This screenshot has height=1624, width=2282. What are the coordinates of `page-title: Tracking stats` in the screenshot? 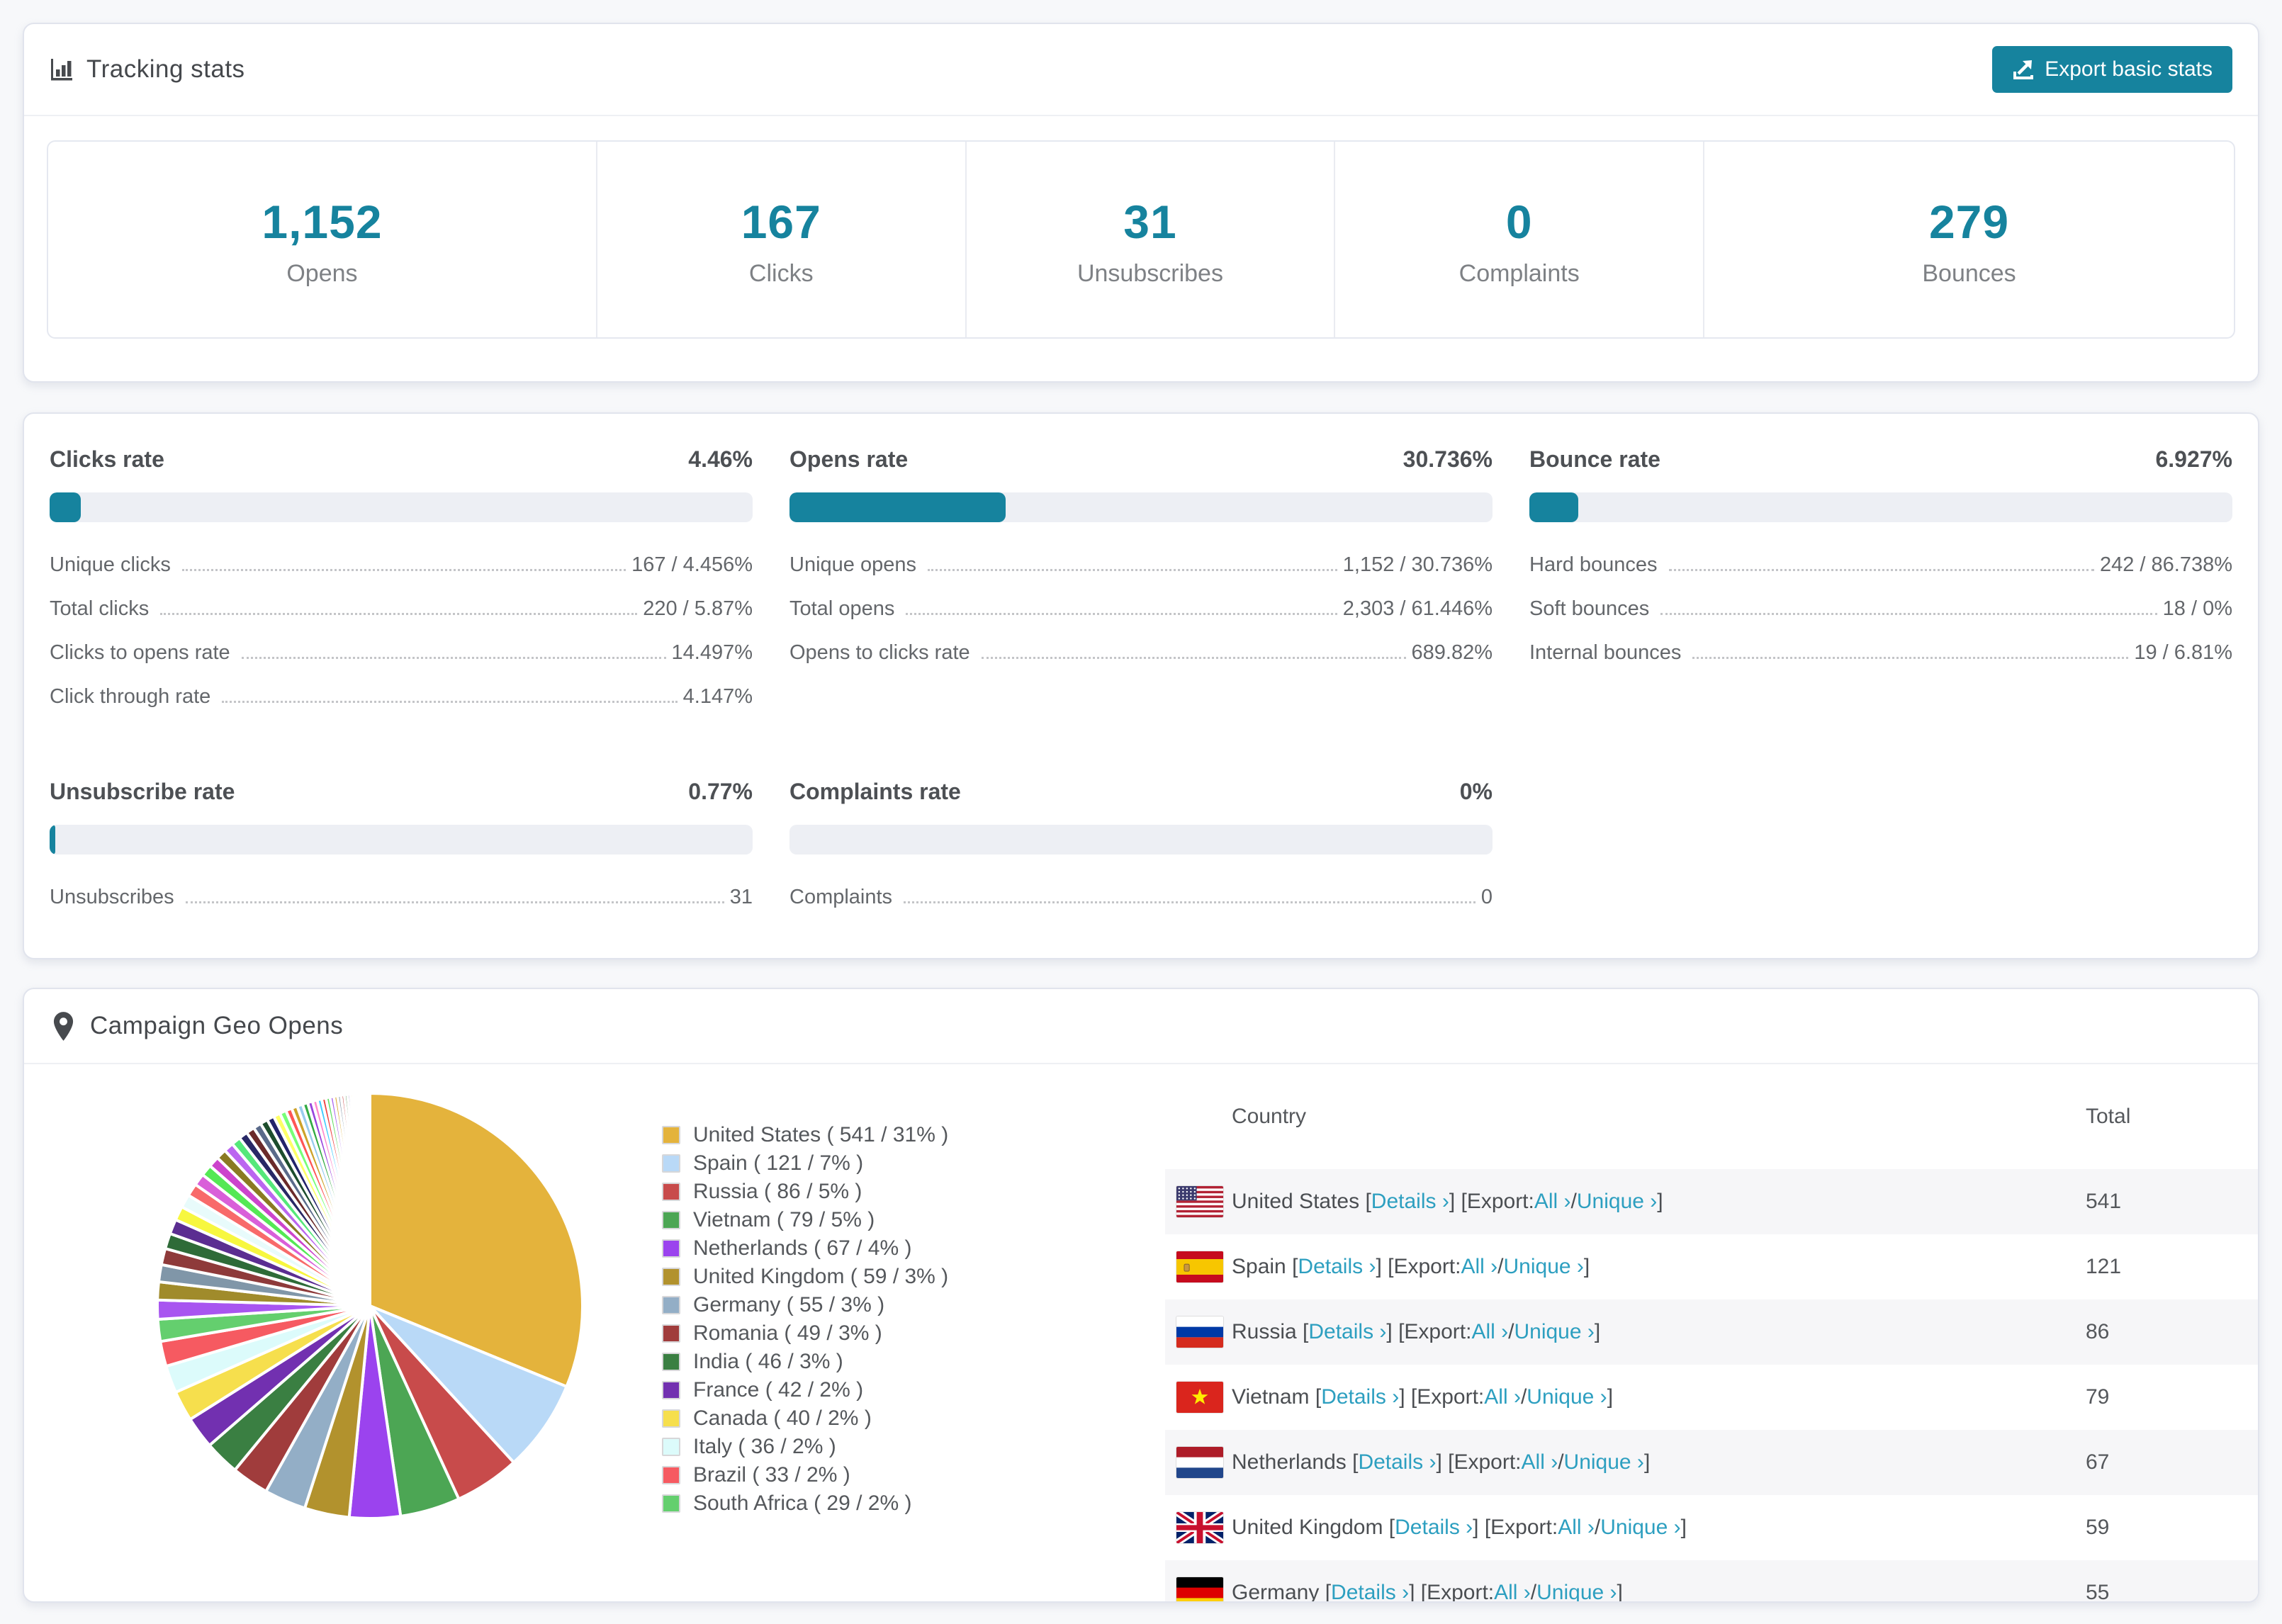 It's located at (165, 69).